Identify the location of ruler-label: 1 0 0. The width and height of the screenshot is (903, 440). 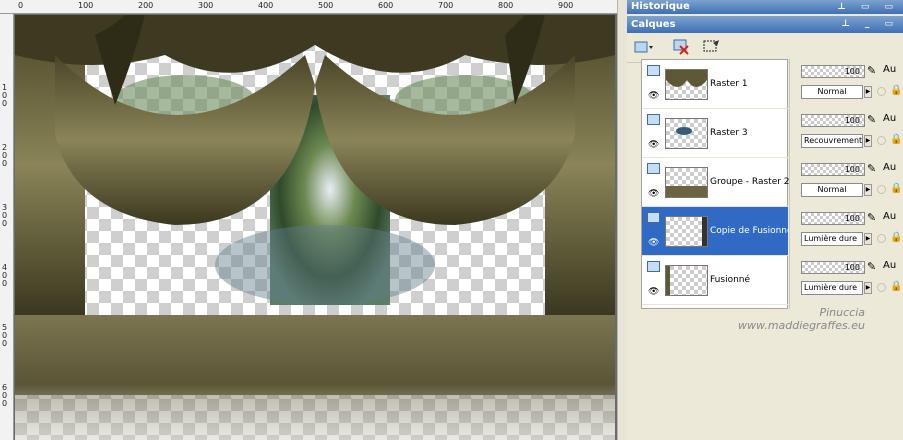
(5, 95).